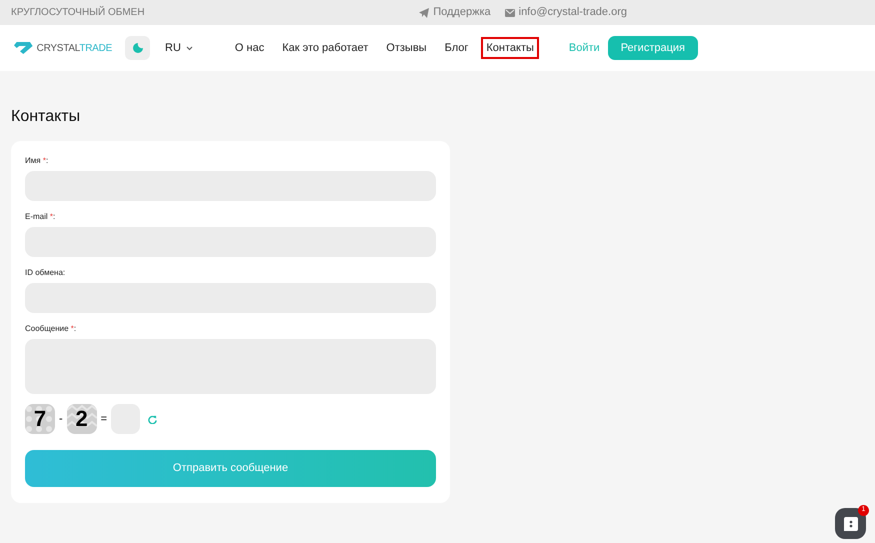  I want to click on nav-link: О нас, so click(250, 48).